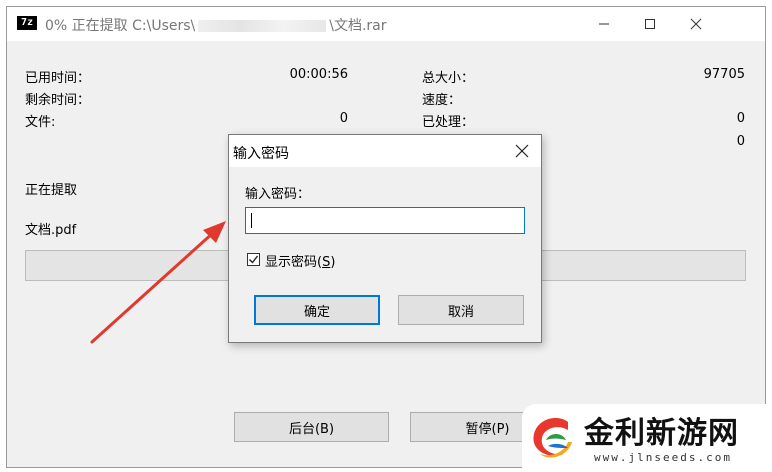 This screenshot has height=472, width=772. I want to click on site-watermark: 金利新游网 www.jlnseeds.com, so click(647, 438).